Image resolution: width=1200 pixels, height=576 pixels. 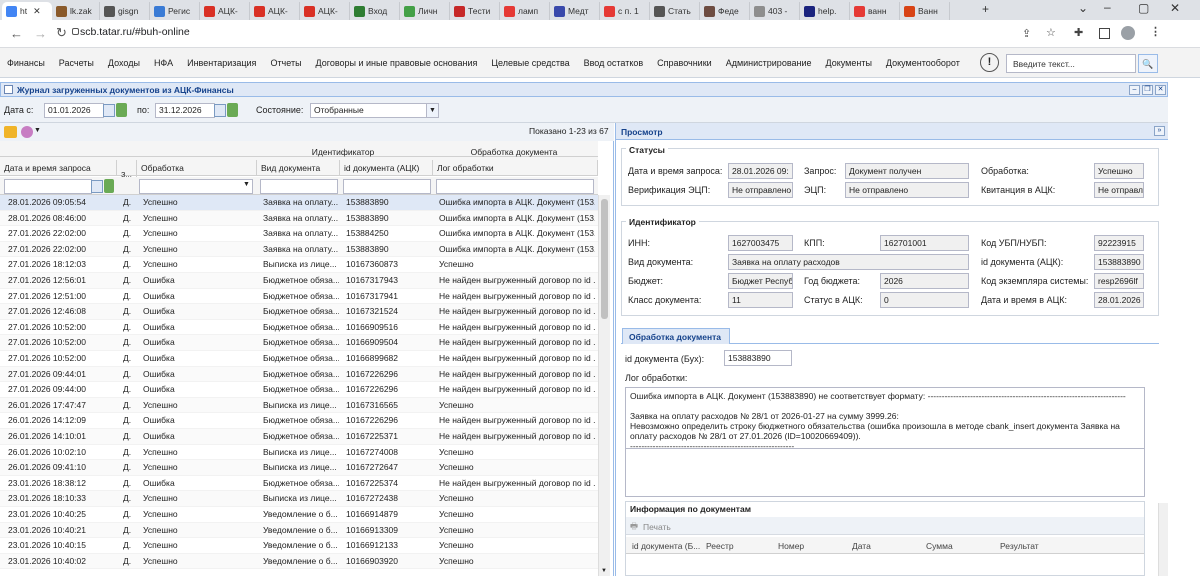 What do you see at coordinates (196, 186) in the screenshot?
I see `filter-status-select` at bounding box center [196, 186].